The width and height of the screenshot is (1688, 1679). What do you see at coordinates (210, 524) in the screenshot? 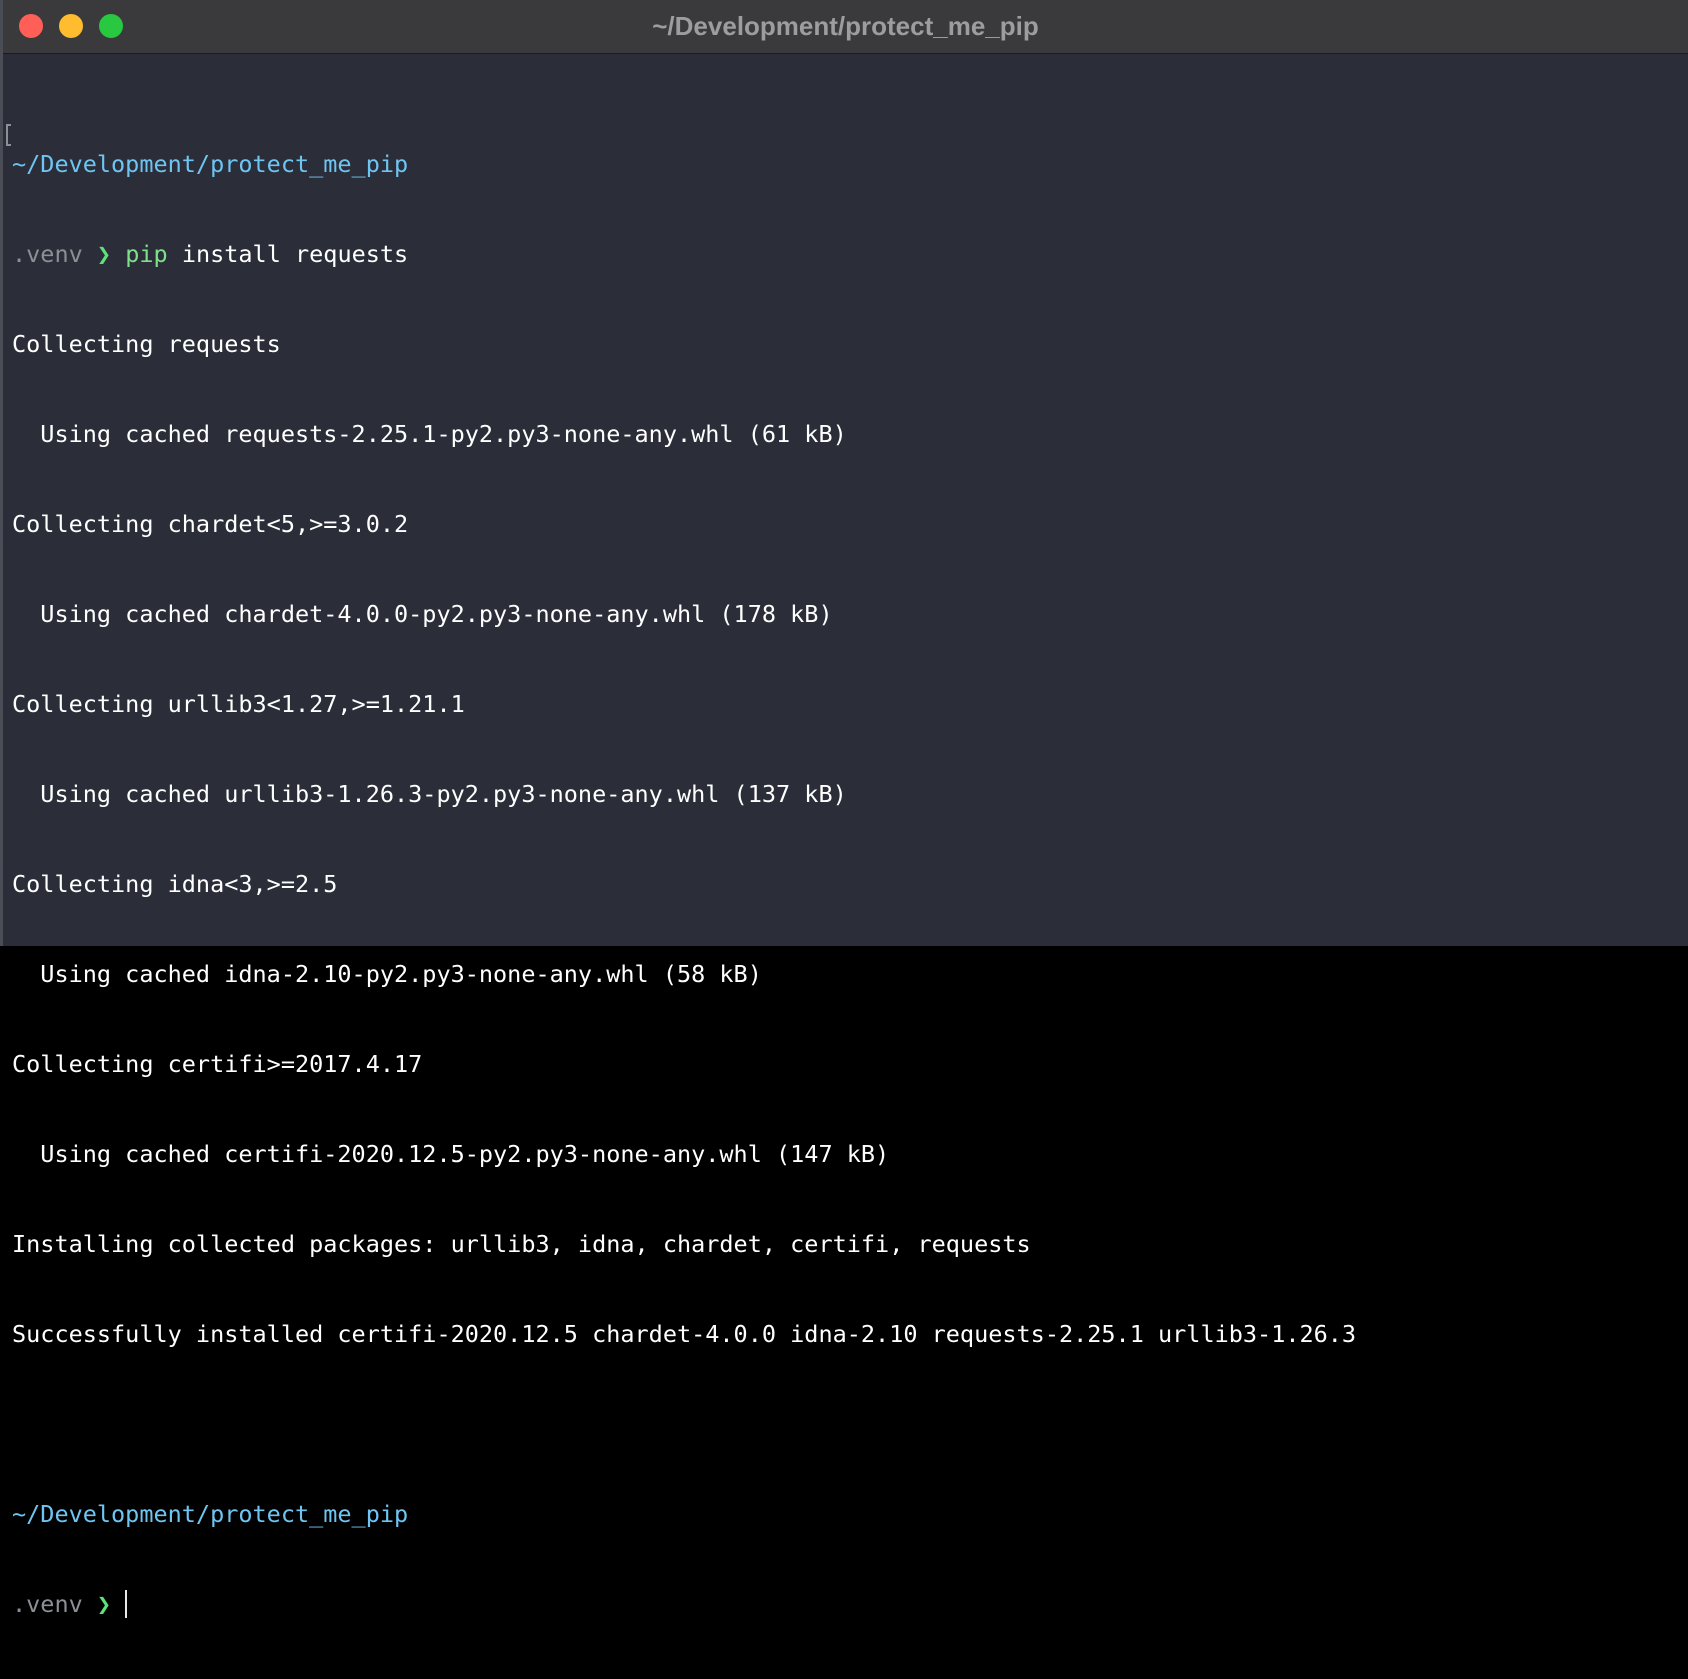
I see `output-line: Collecting chardet<5,>=3.0.2` at bounding box center [210, 524].